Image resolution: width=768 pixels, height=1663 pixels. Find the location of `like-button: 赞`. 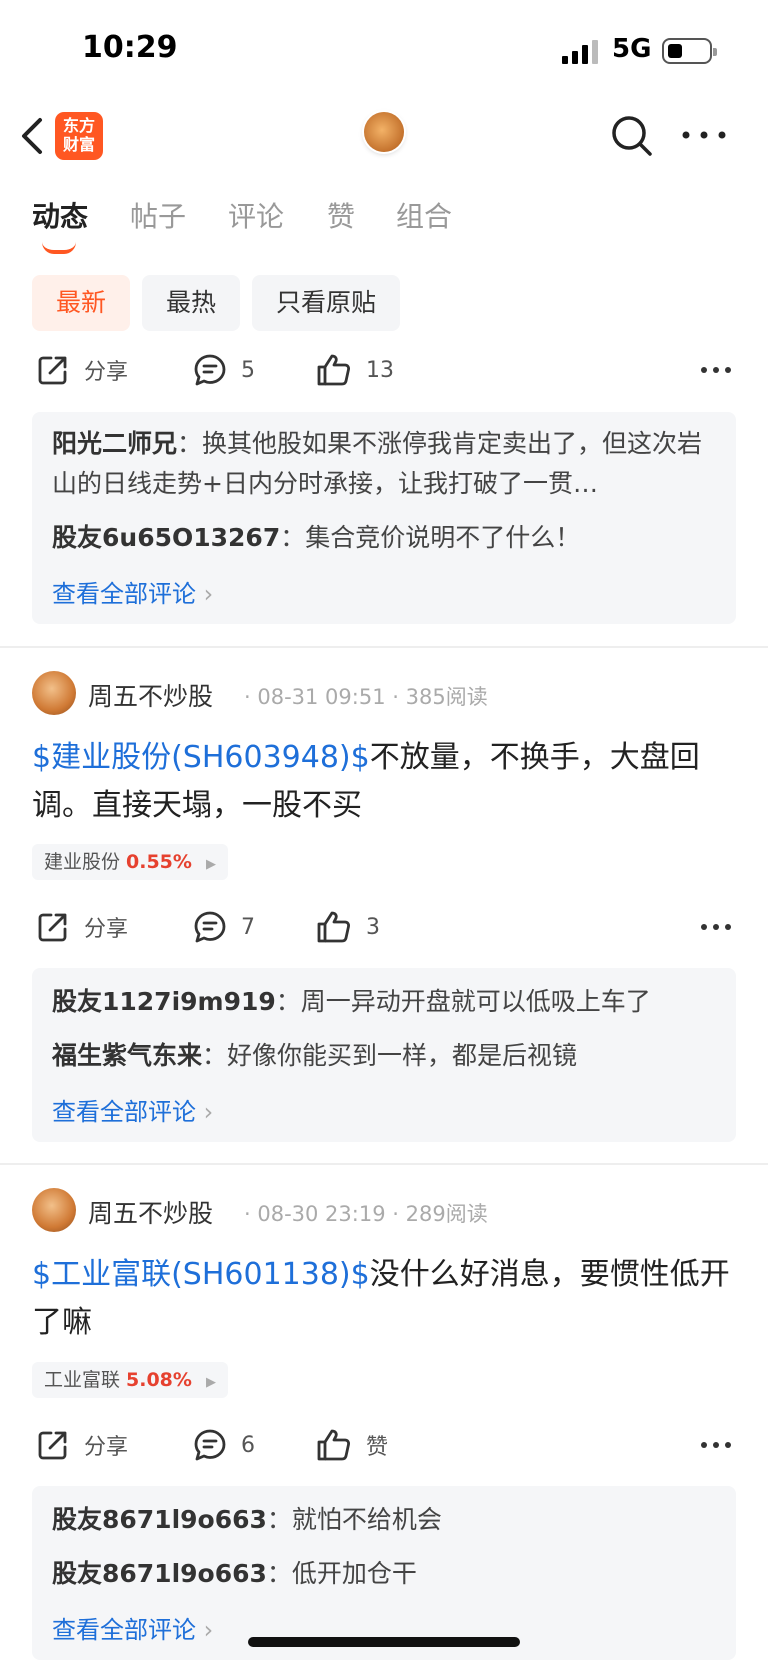

like-button: 赞 is located at coordinates (352, 1445).